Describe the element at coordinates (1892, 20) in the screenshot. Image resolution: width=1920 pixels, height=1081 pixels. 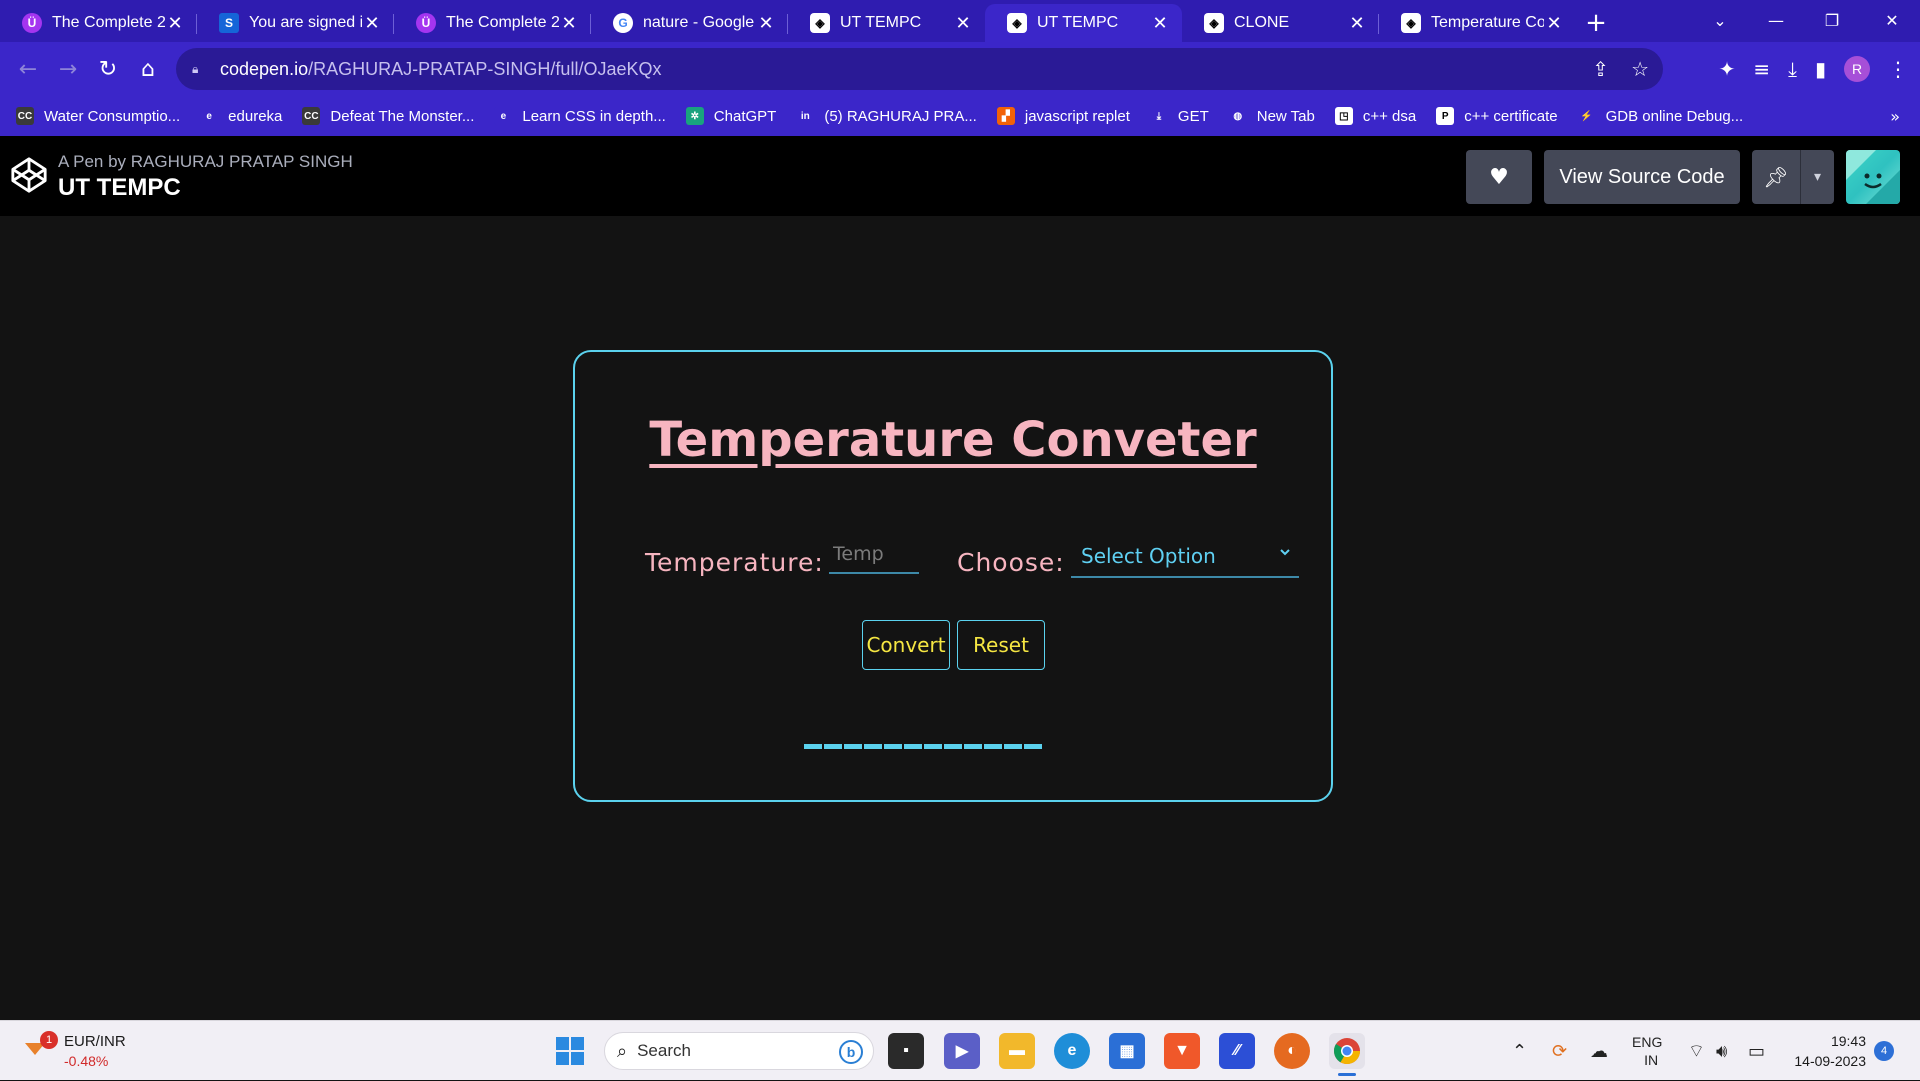
I see `window-close-icon: ✕` at that location.